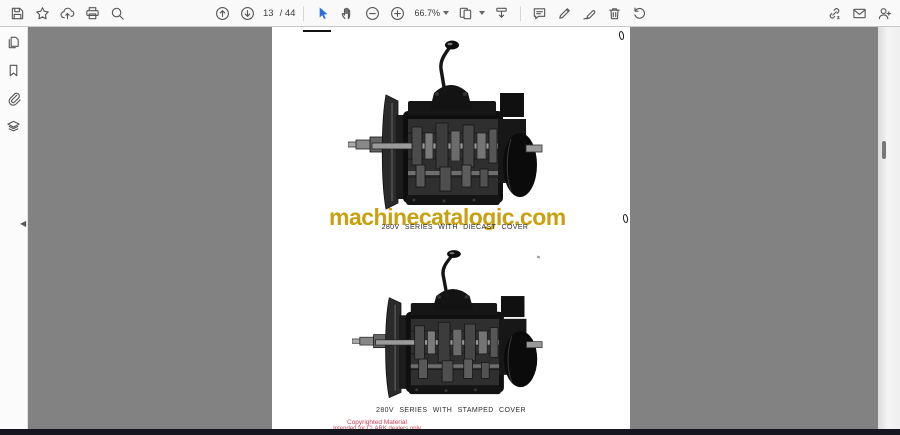 This screenshot has width=900, height=435. I want to click on sidebar-item-bookmarks, so click(14, 70).